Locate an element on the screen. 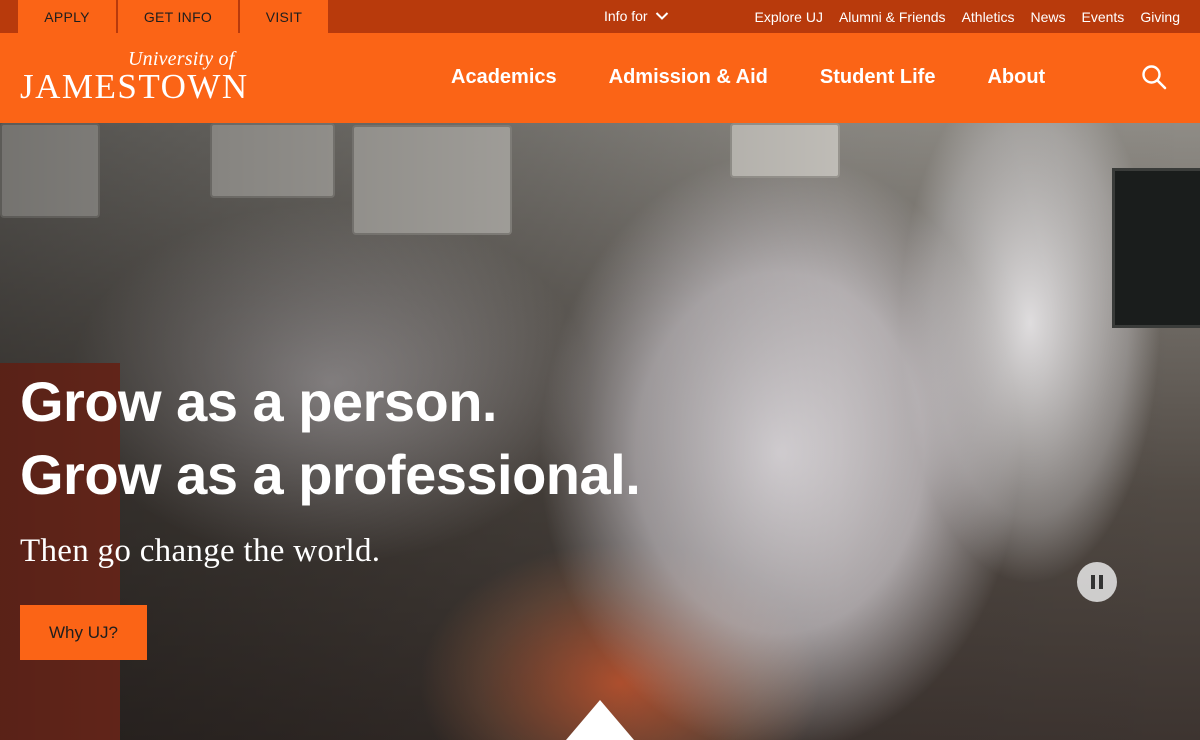 This screenshot has width=1200, height=740. chevron-down-icon is located at coordinates (661, 16).